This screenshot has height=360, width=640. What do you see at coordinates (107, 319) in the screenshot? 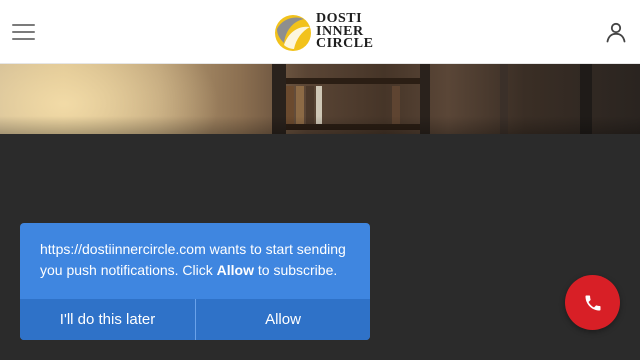
I see `do-this-later-button: I'll do this later` at bounding box center [107, 319].